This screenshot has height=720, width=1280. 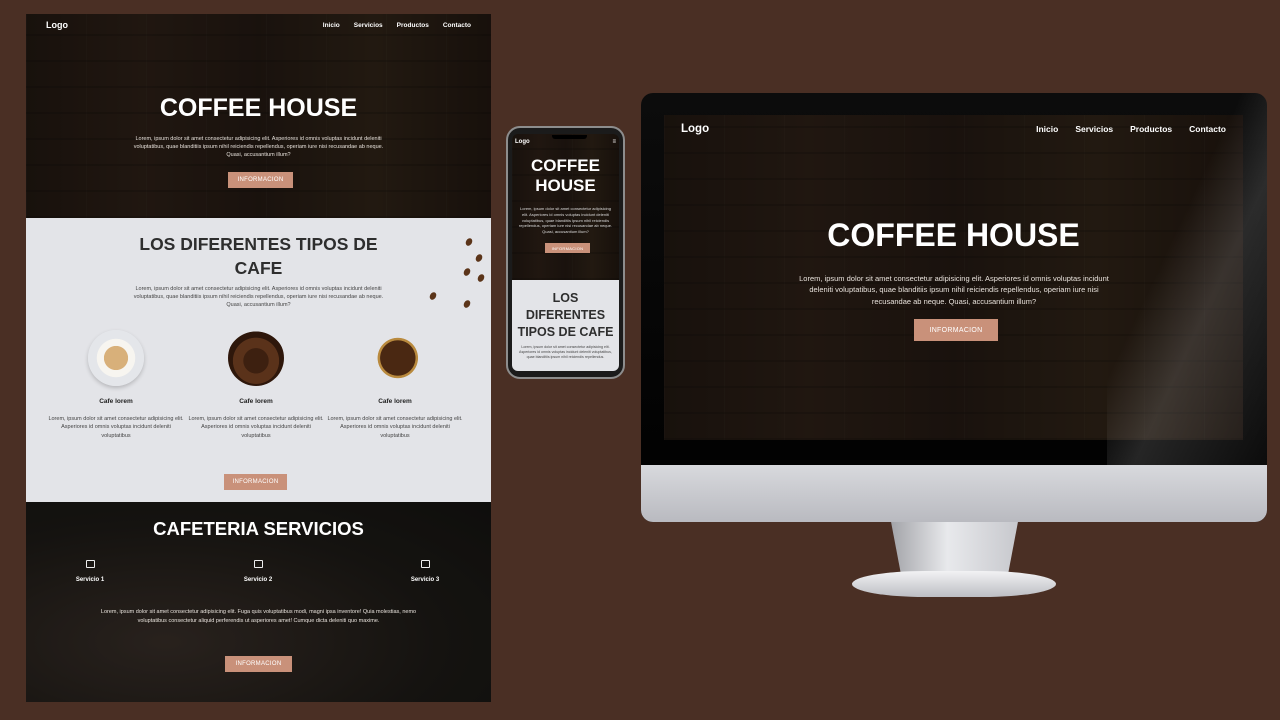 What do you see at coordinates (258, 256) in the screenshot?
I see `section-title: LOS DIFERENTES TIPOS DE CAFE` at bounding box center [258, 256].